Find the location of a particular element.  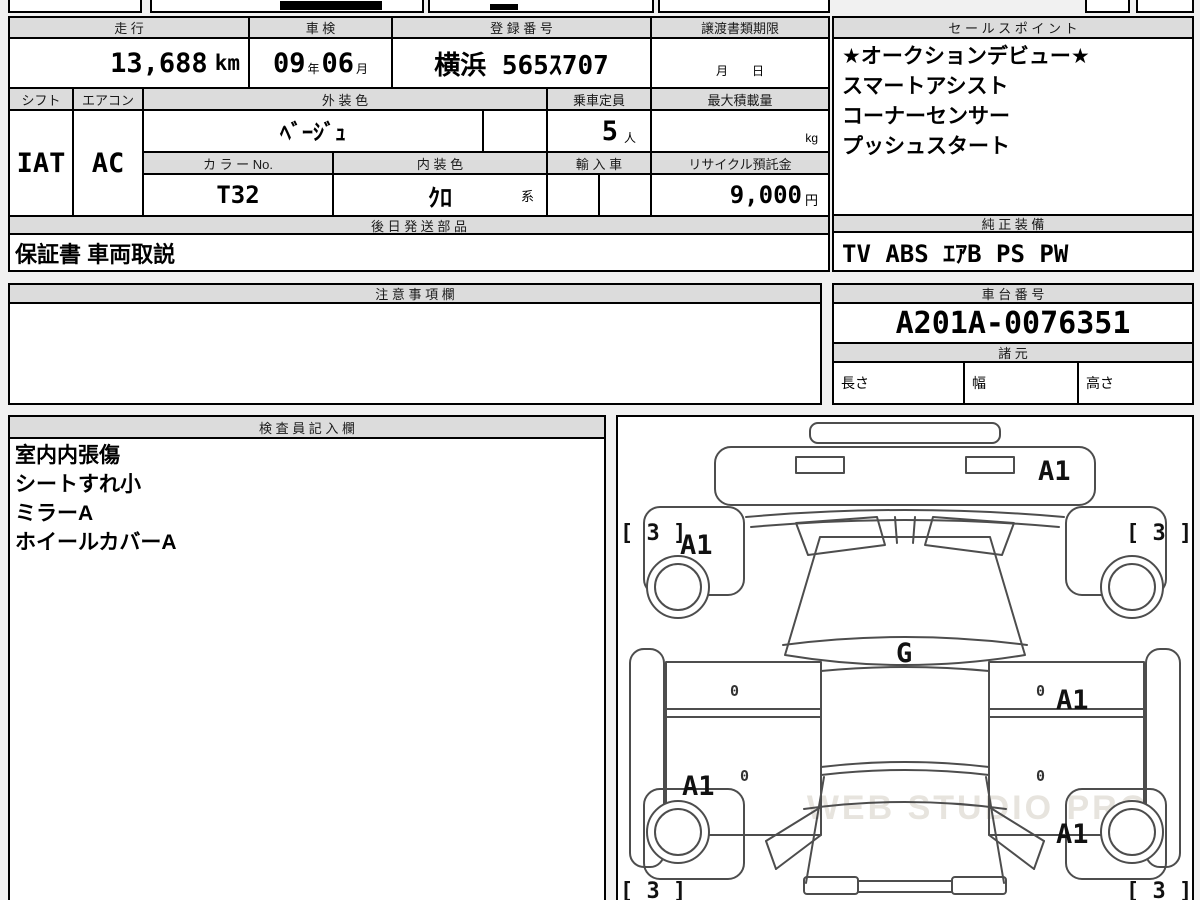

later-parts-value: 保証書 車両取説 is located at coordinates (95, 254).